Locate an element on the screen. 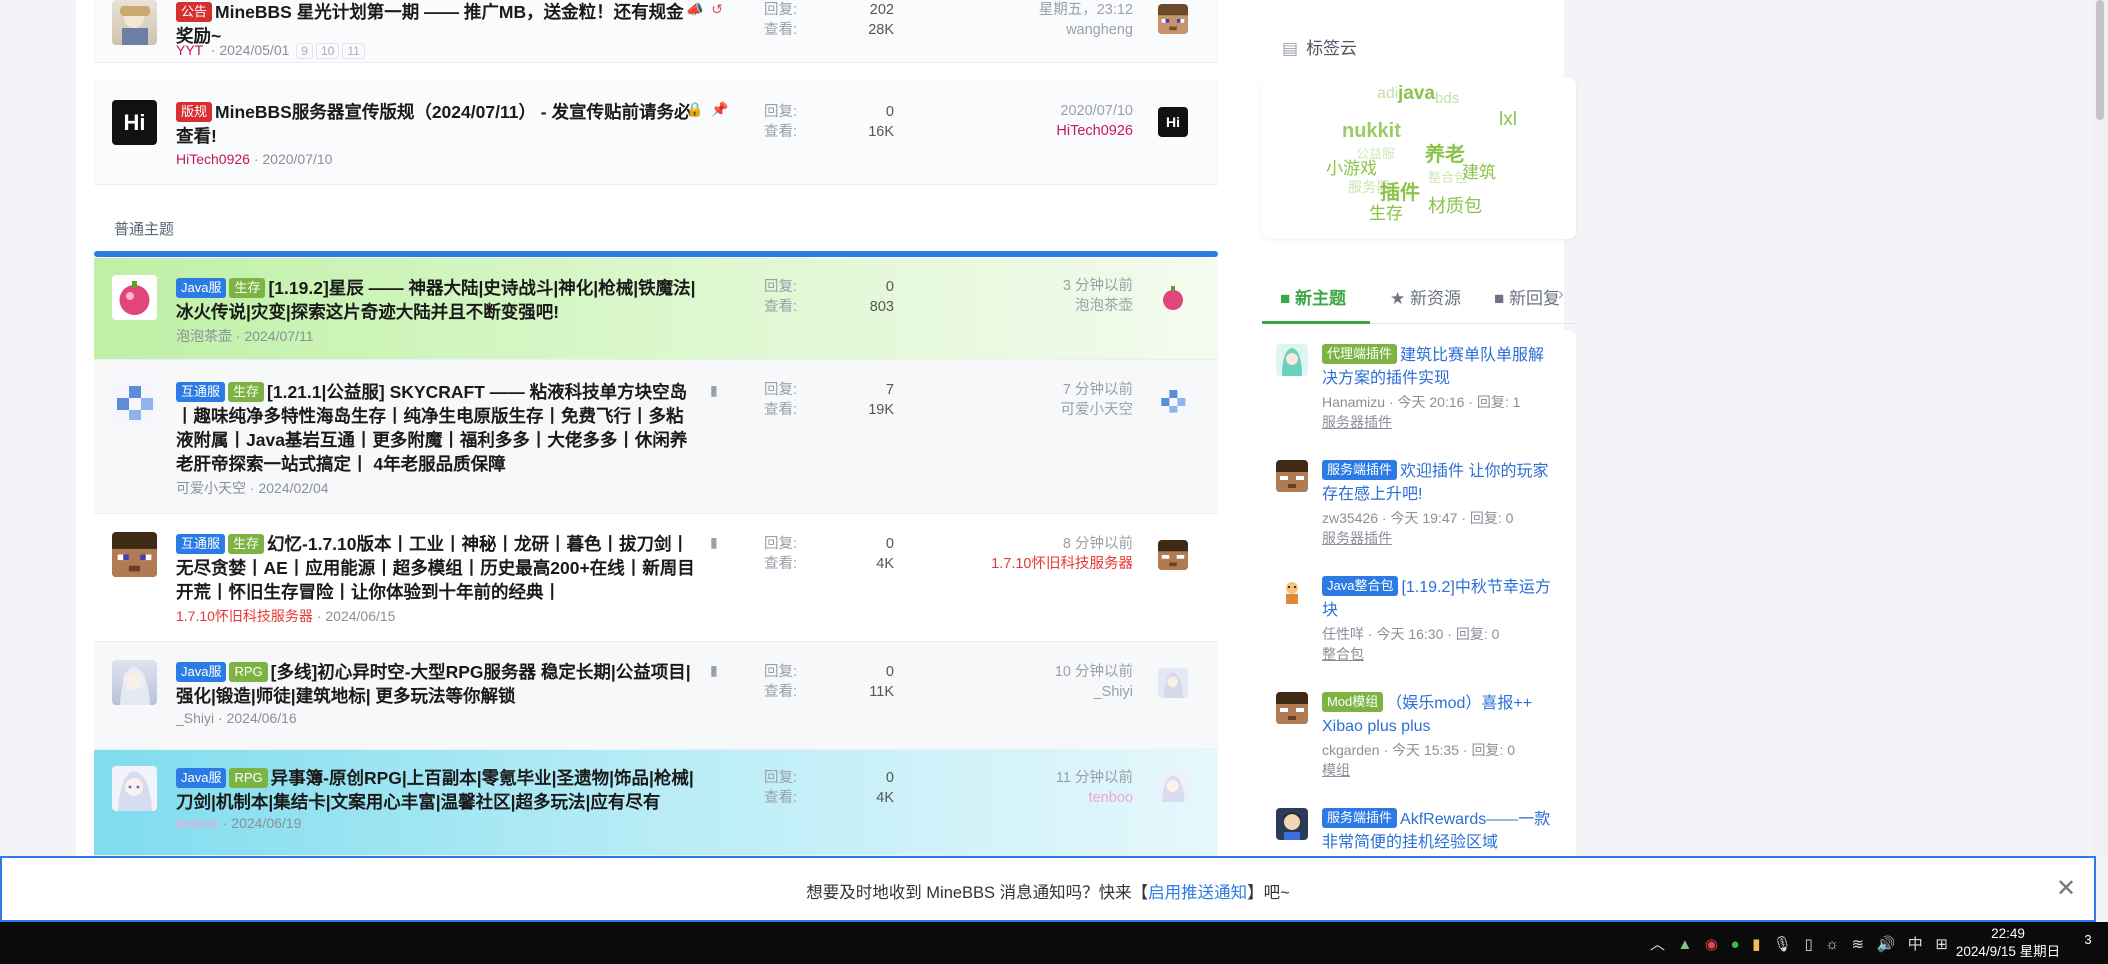 The width and height of the screenshot is (2108, 964). new-thread-title: 服务端插件 AkfRewards——一款非常简便的挂机经验区域 is located at coordinates (1440, 831).